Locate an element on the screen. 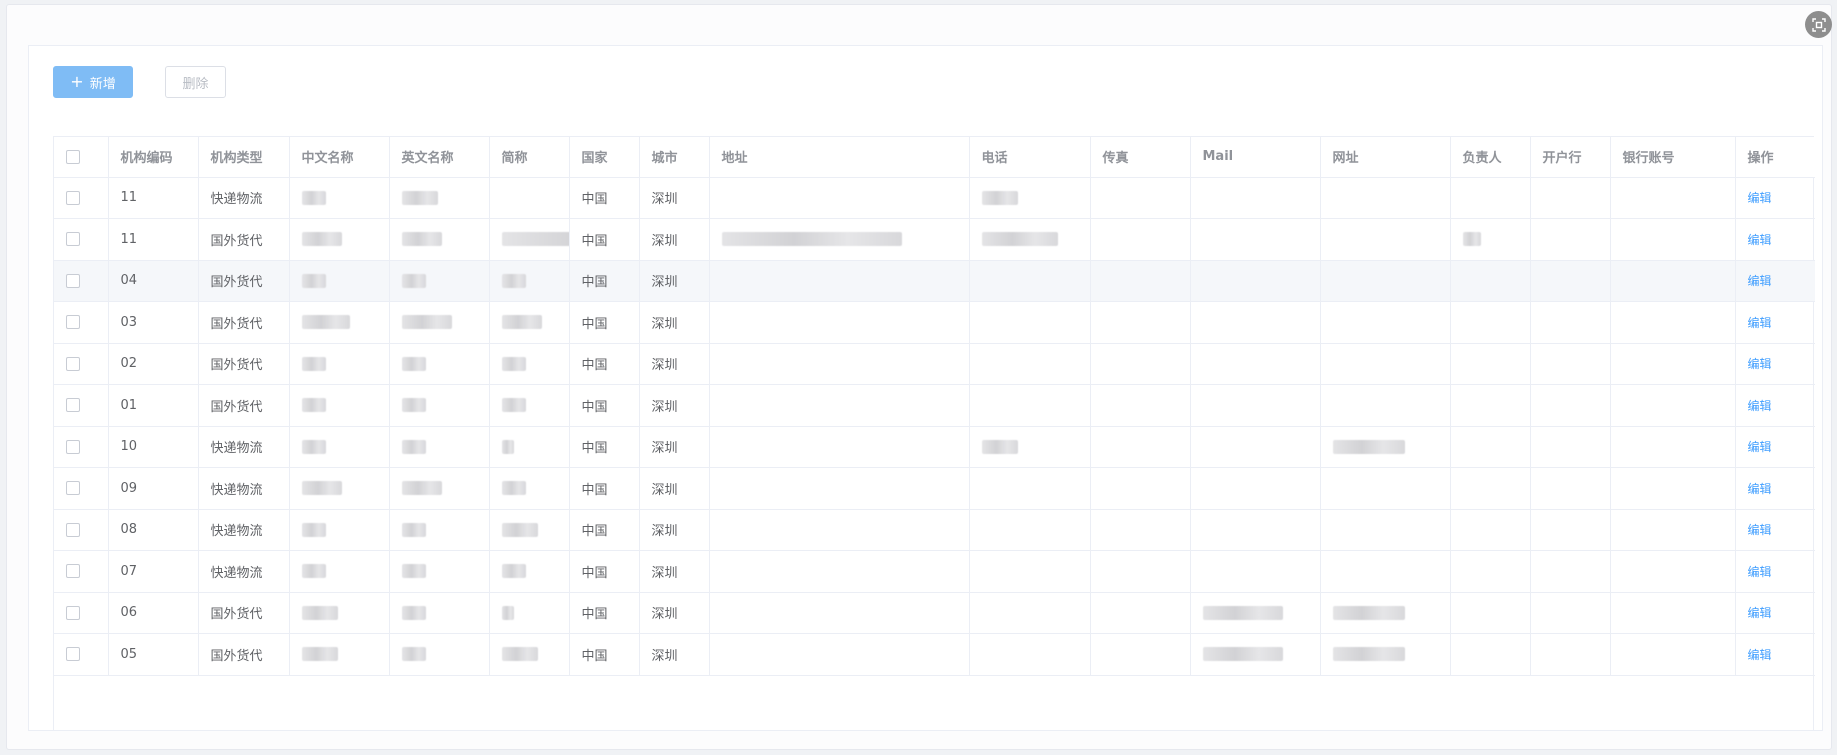 This screenshot has height=755, width=1837. table-row: 04 国外货代 中国 深圳 编辑 is located at coordinates (934, 281).